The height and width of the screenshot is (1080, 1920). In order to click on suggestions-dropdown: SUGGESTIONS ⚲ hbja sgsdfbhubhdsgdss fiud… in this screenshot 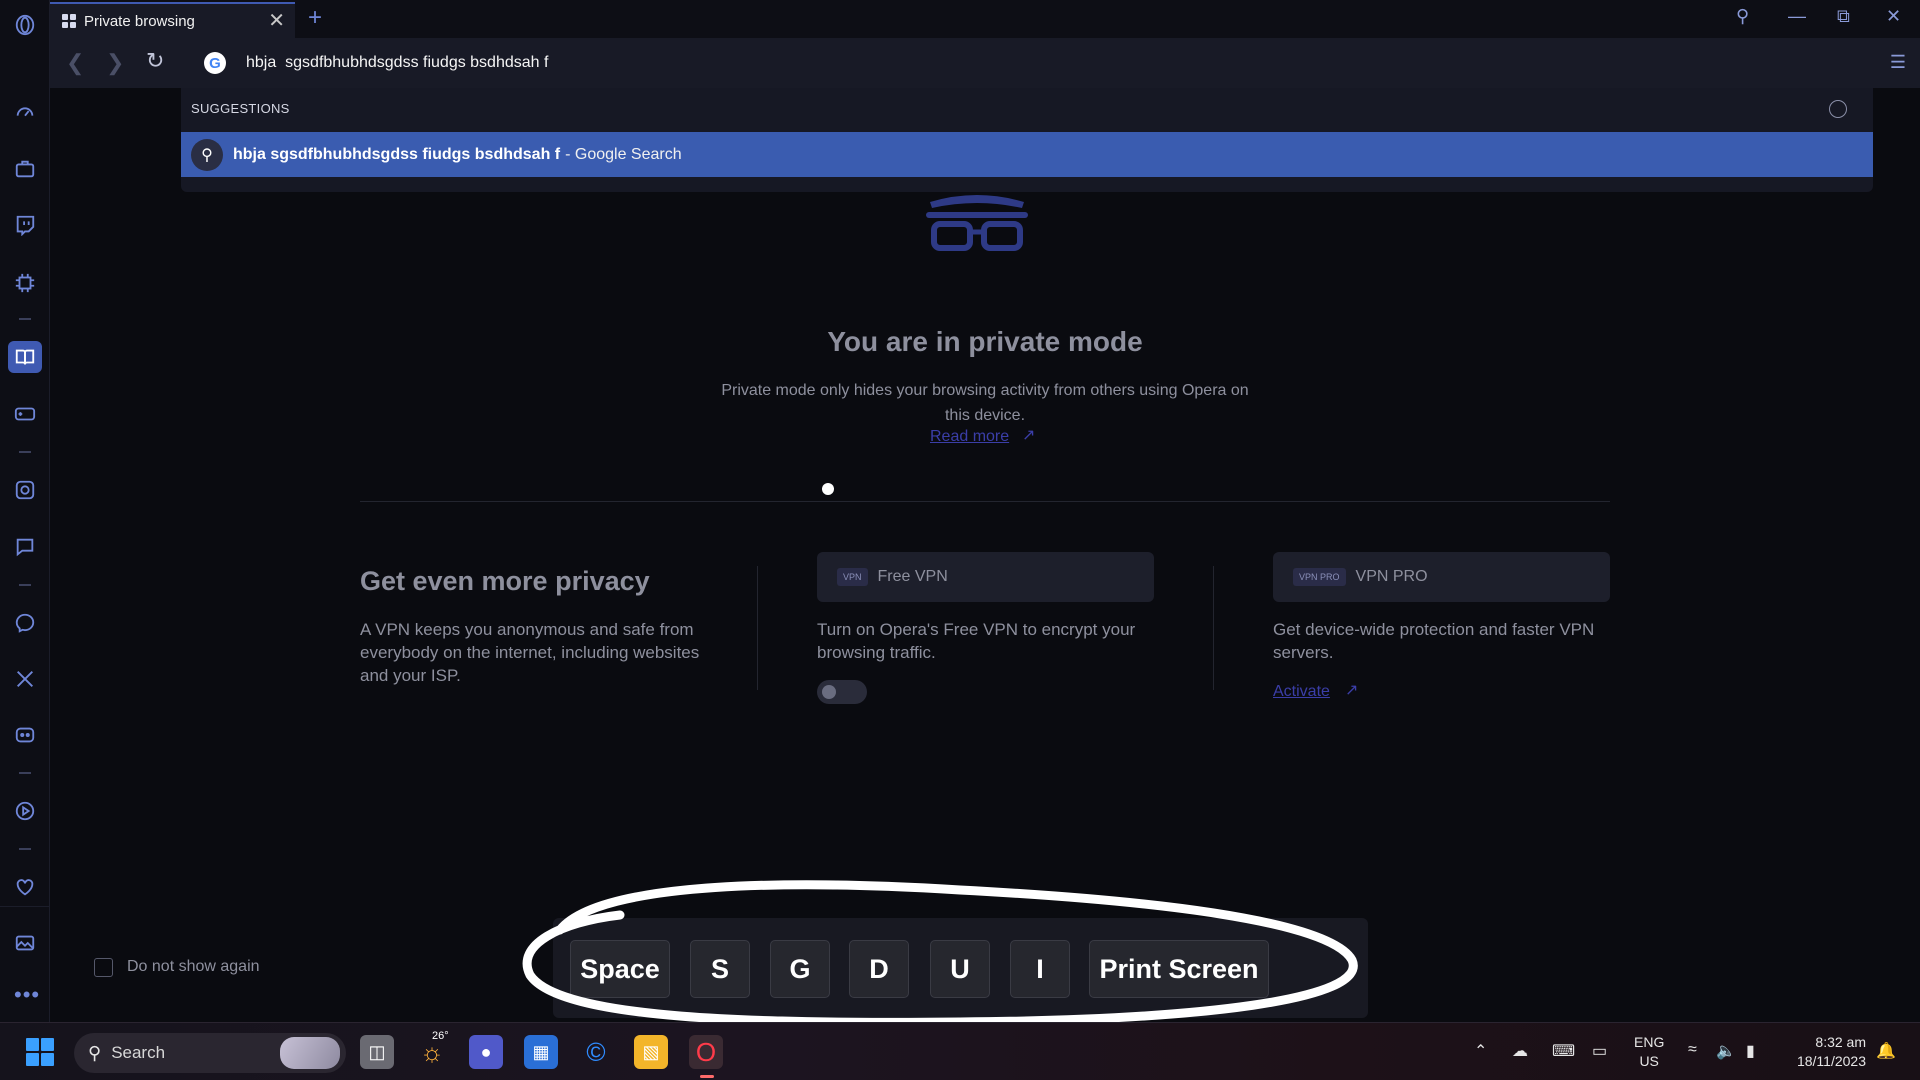, I will do `click(1027, 140)`.